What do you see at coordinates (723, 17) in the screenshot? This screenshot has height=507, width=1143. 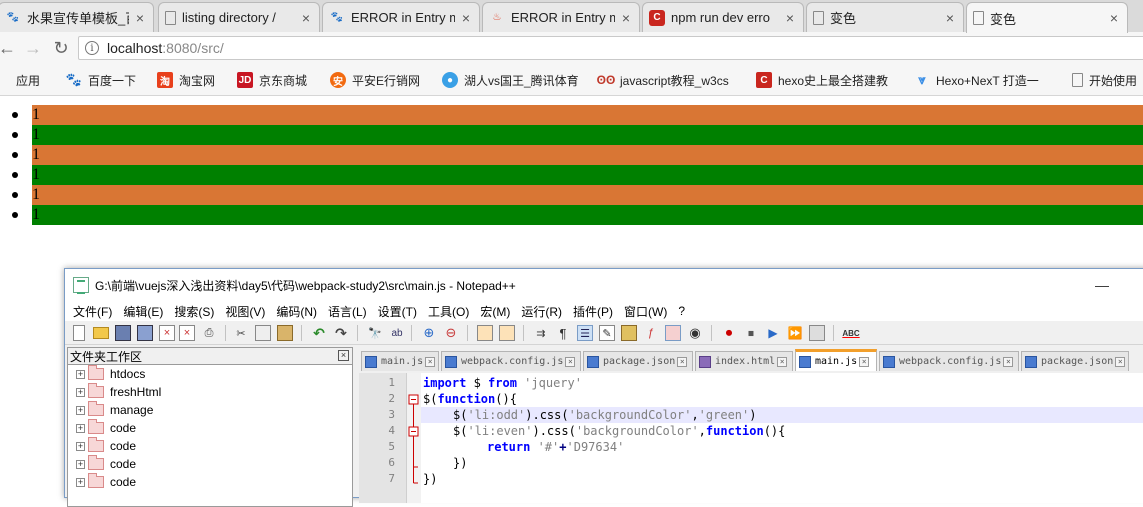 I see `browser-tab-5: C npm run dev erro ×` at bounding box center [723, 17].